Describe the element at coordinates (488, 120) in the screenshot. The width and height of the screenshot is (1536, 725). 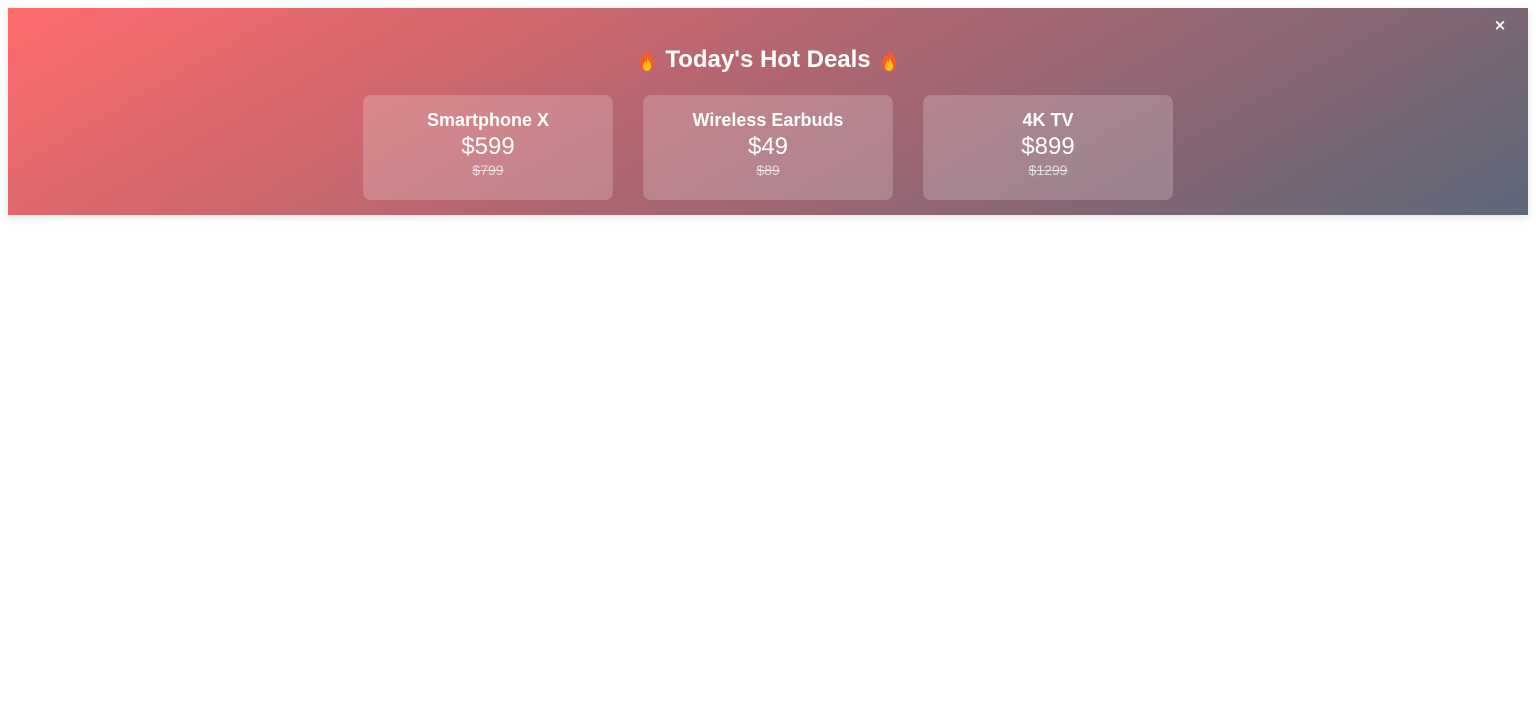
I see `deal-name: Smartphone X` at that location.